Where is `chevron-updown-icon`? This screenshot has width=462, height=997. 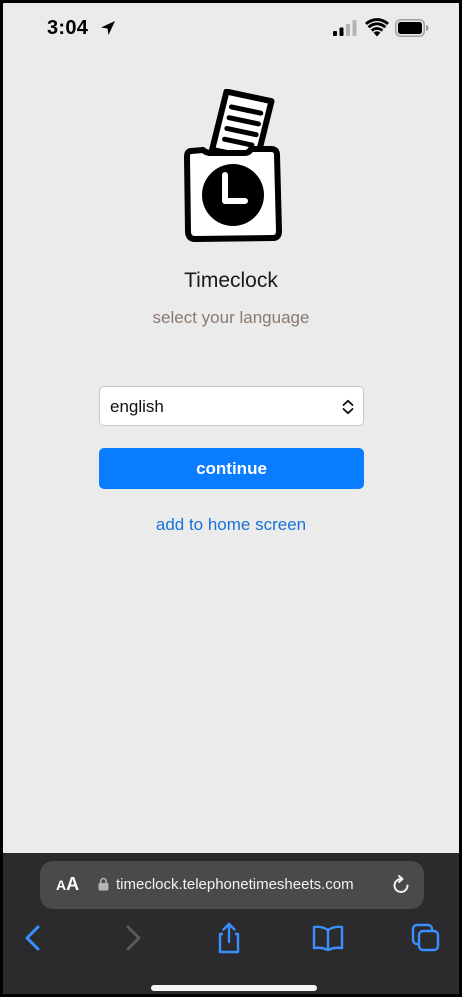
chevron-updown-icon is located at coordinates (348, 407).